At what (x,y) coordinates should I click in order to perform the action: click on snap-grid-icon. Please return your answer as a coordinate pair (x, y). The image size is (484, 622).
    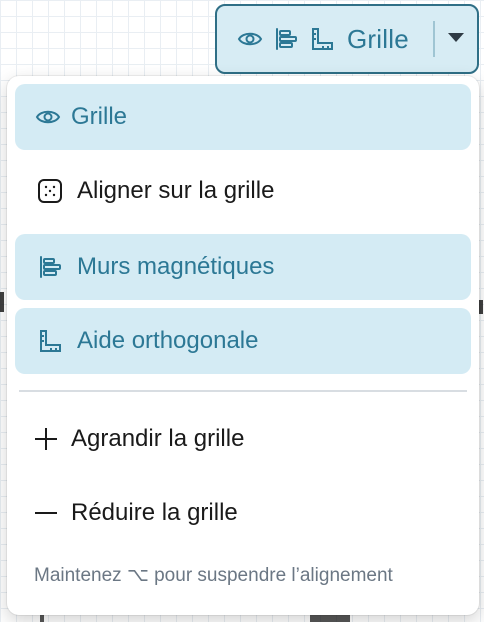
    Looking at the image, I should click on (50, 191).